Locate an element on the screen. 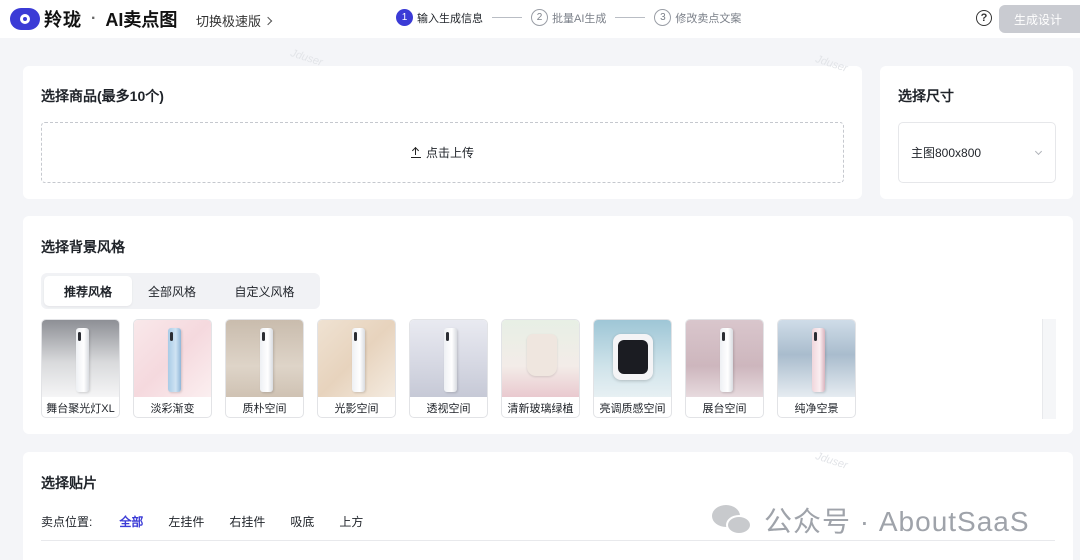 The width and height of the screenshot is (1080, 560). step-3-label: 修改卖点文案 is located at coordinates (708, 18).